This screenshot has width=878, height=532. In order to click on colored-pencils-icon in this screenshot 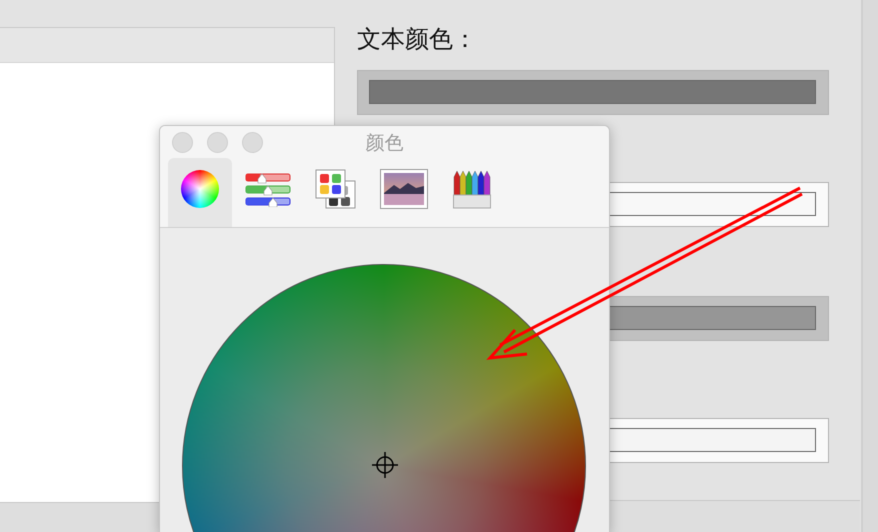, I will do `click(472, 188)`.